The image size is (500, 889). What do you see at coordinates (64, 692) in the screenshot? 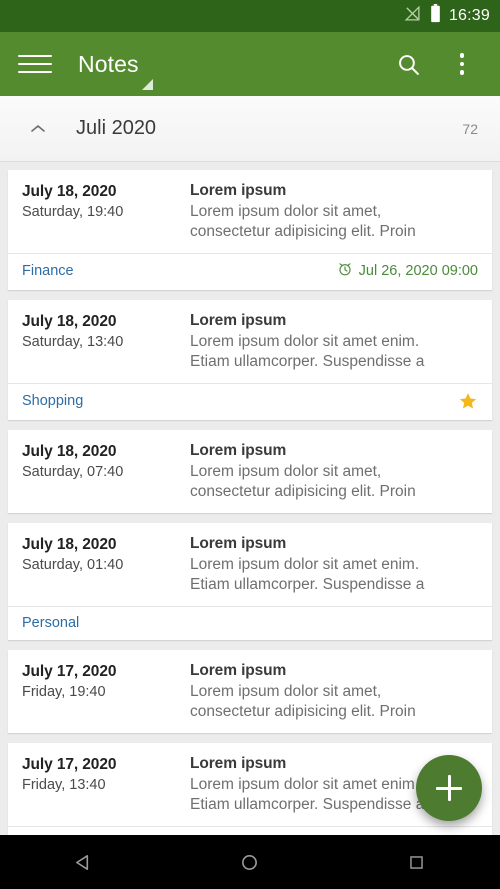
I see `note-day-time: Friday, 19:40` at bounding box center [64, 692].